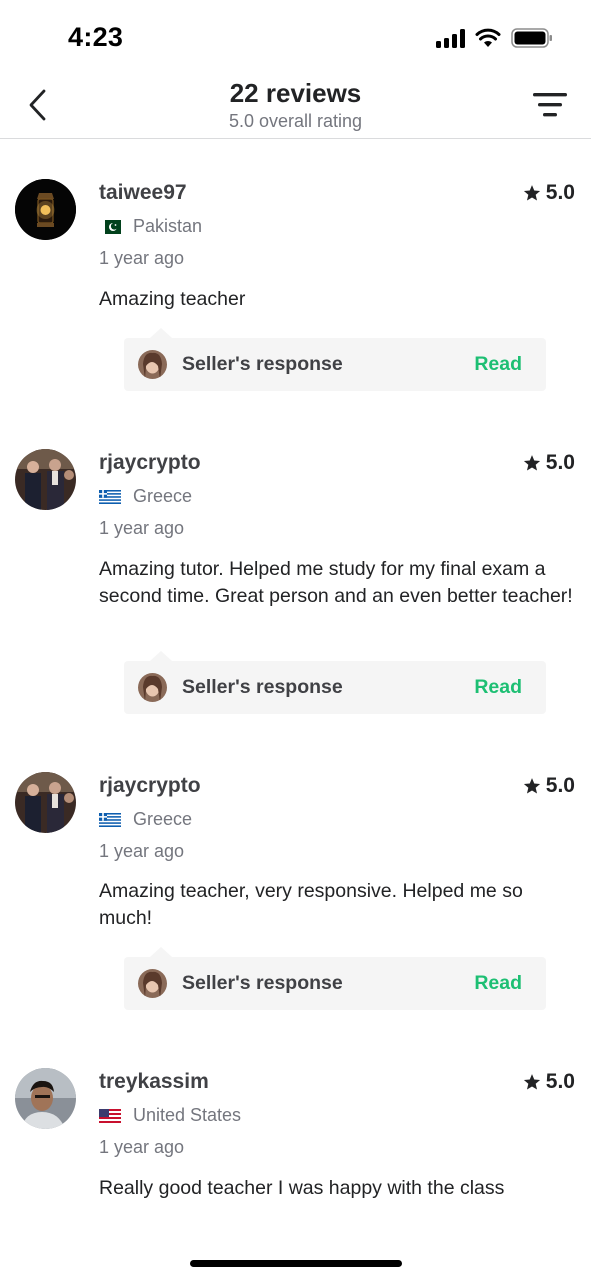 The width and height of the screenshot is (591, 1280). I want to click on filter-icon, so click(550, 105).